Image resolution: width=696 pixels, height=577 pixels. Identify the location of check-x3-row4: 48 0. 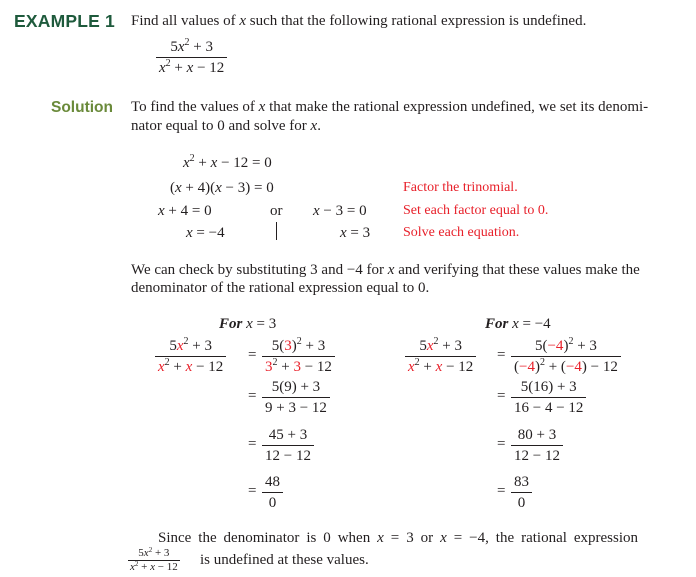
(272, 492).